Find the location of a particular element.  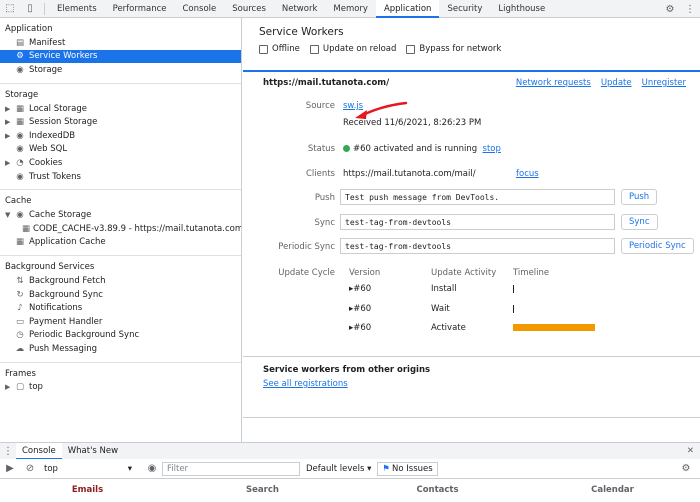

settings-gear-icon: ⚙ is located at coordinates (670, 9).